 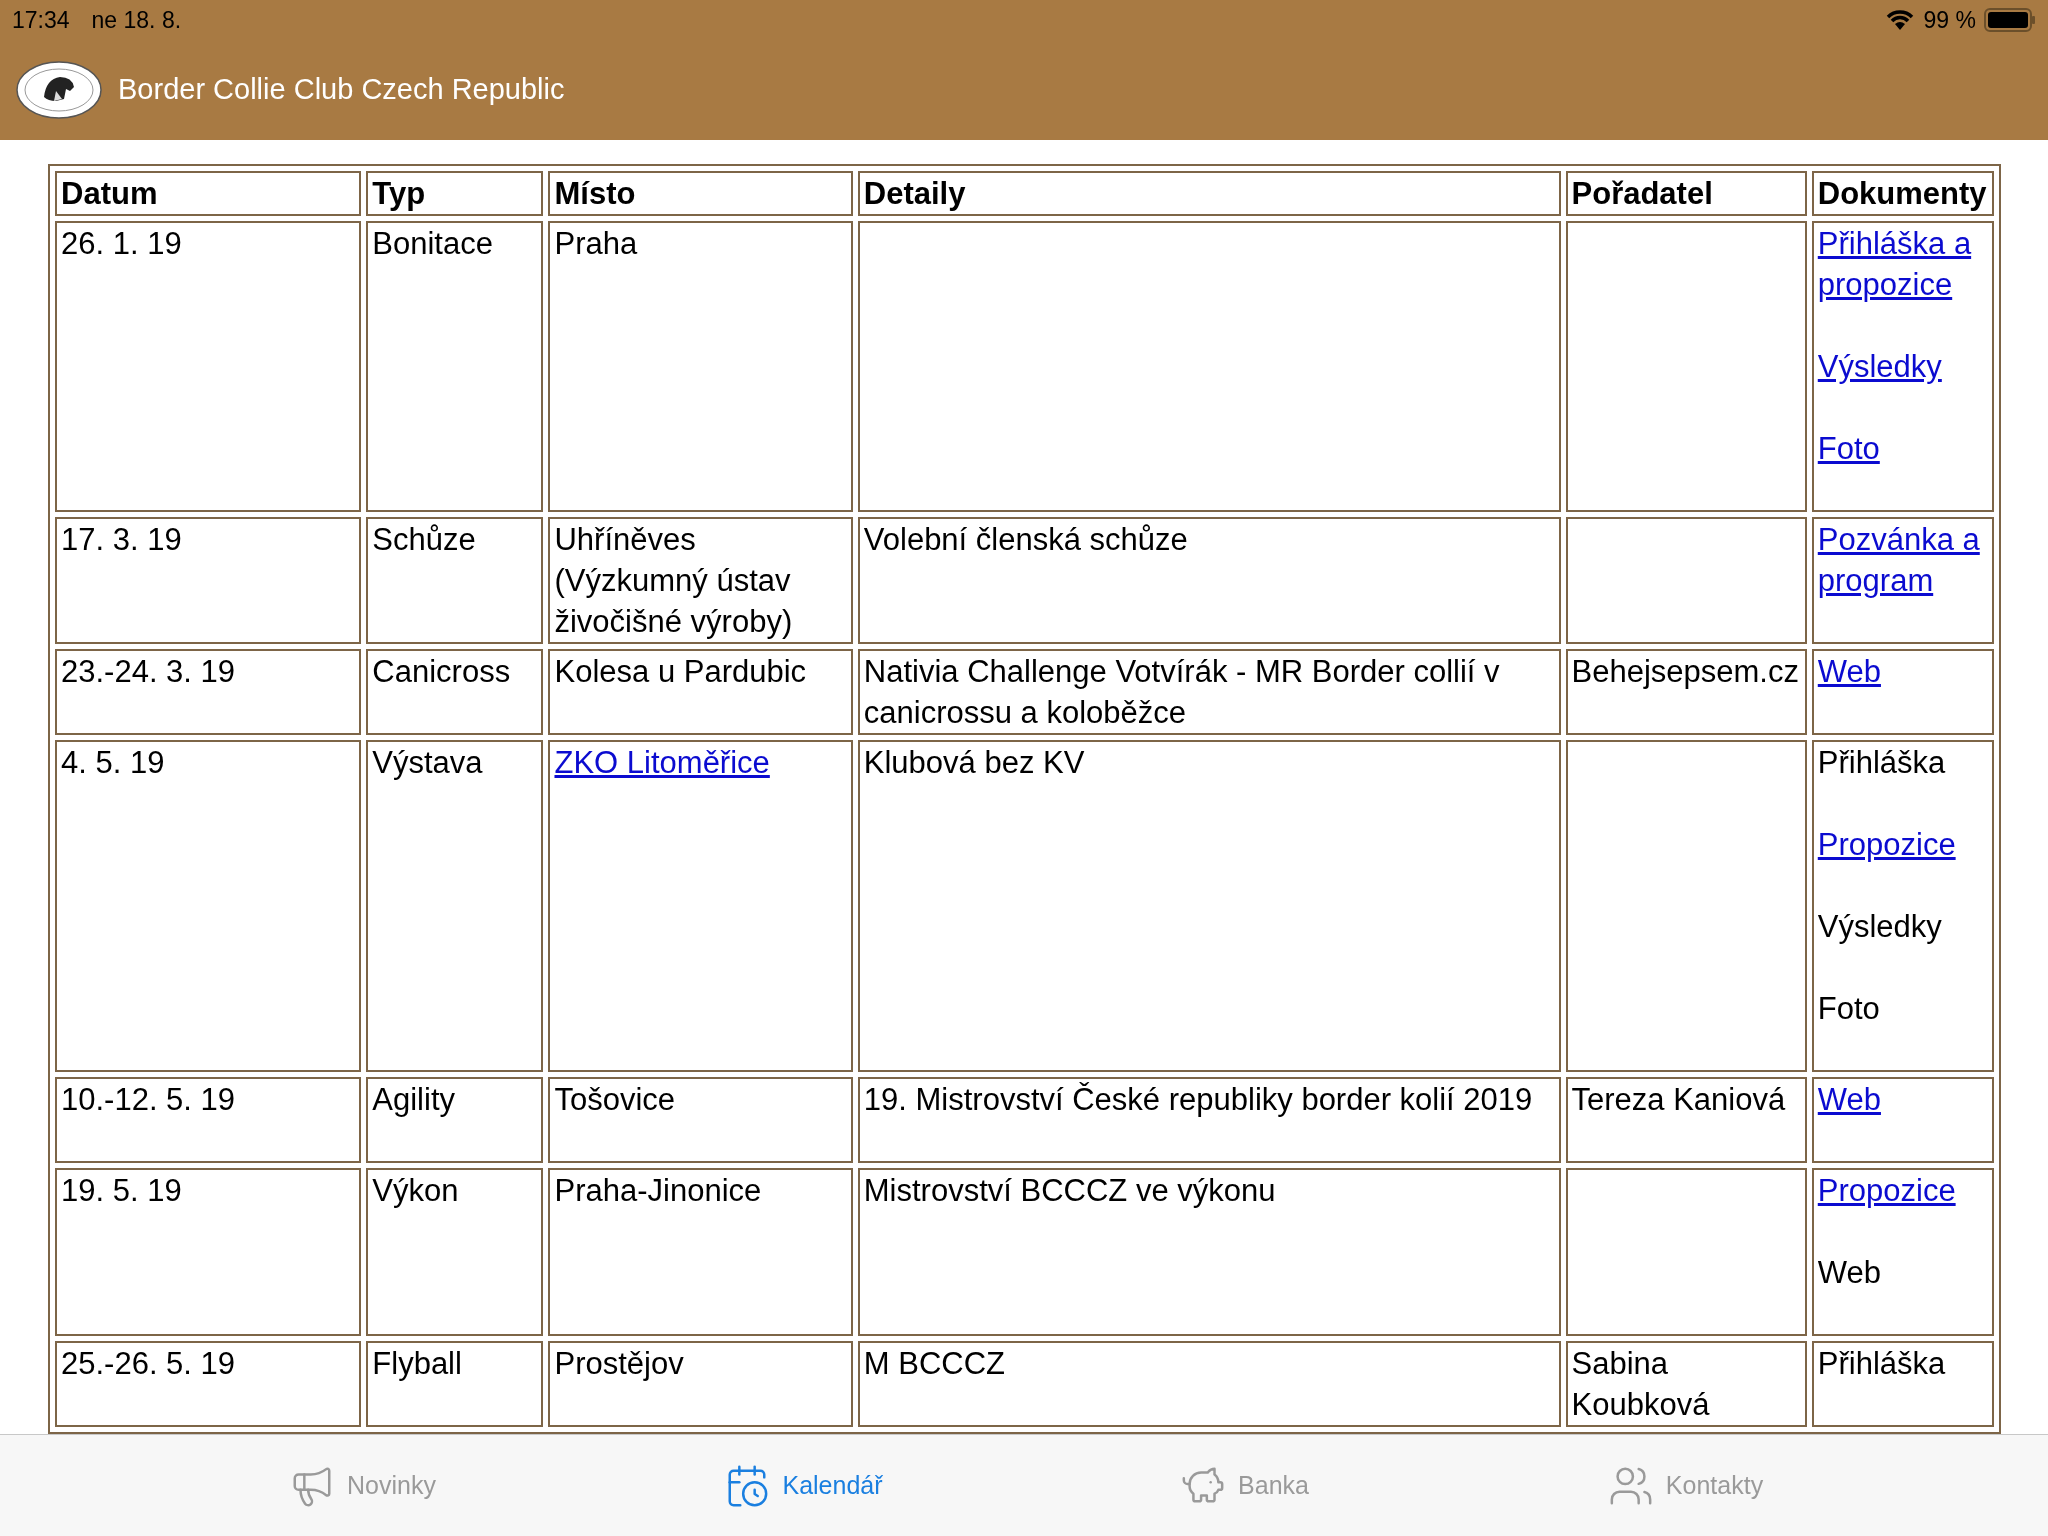 What do you see at coordinates (1642, 194) in the screenshot?
I see `column-header: Pořadatel` at bounding box center [1642, 194].